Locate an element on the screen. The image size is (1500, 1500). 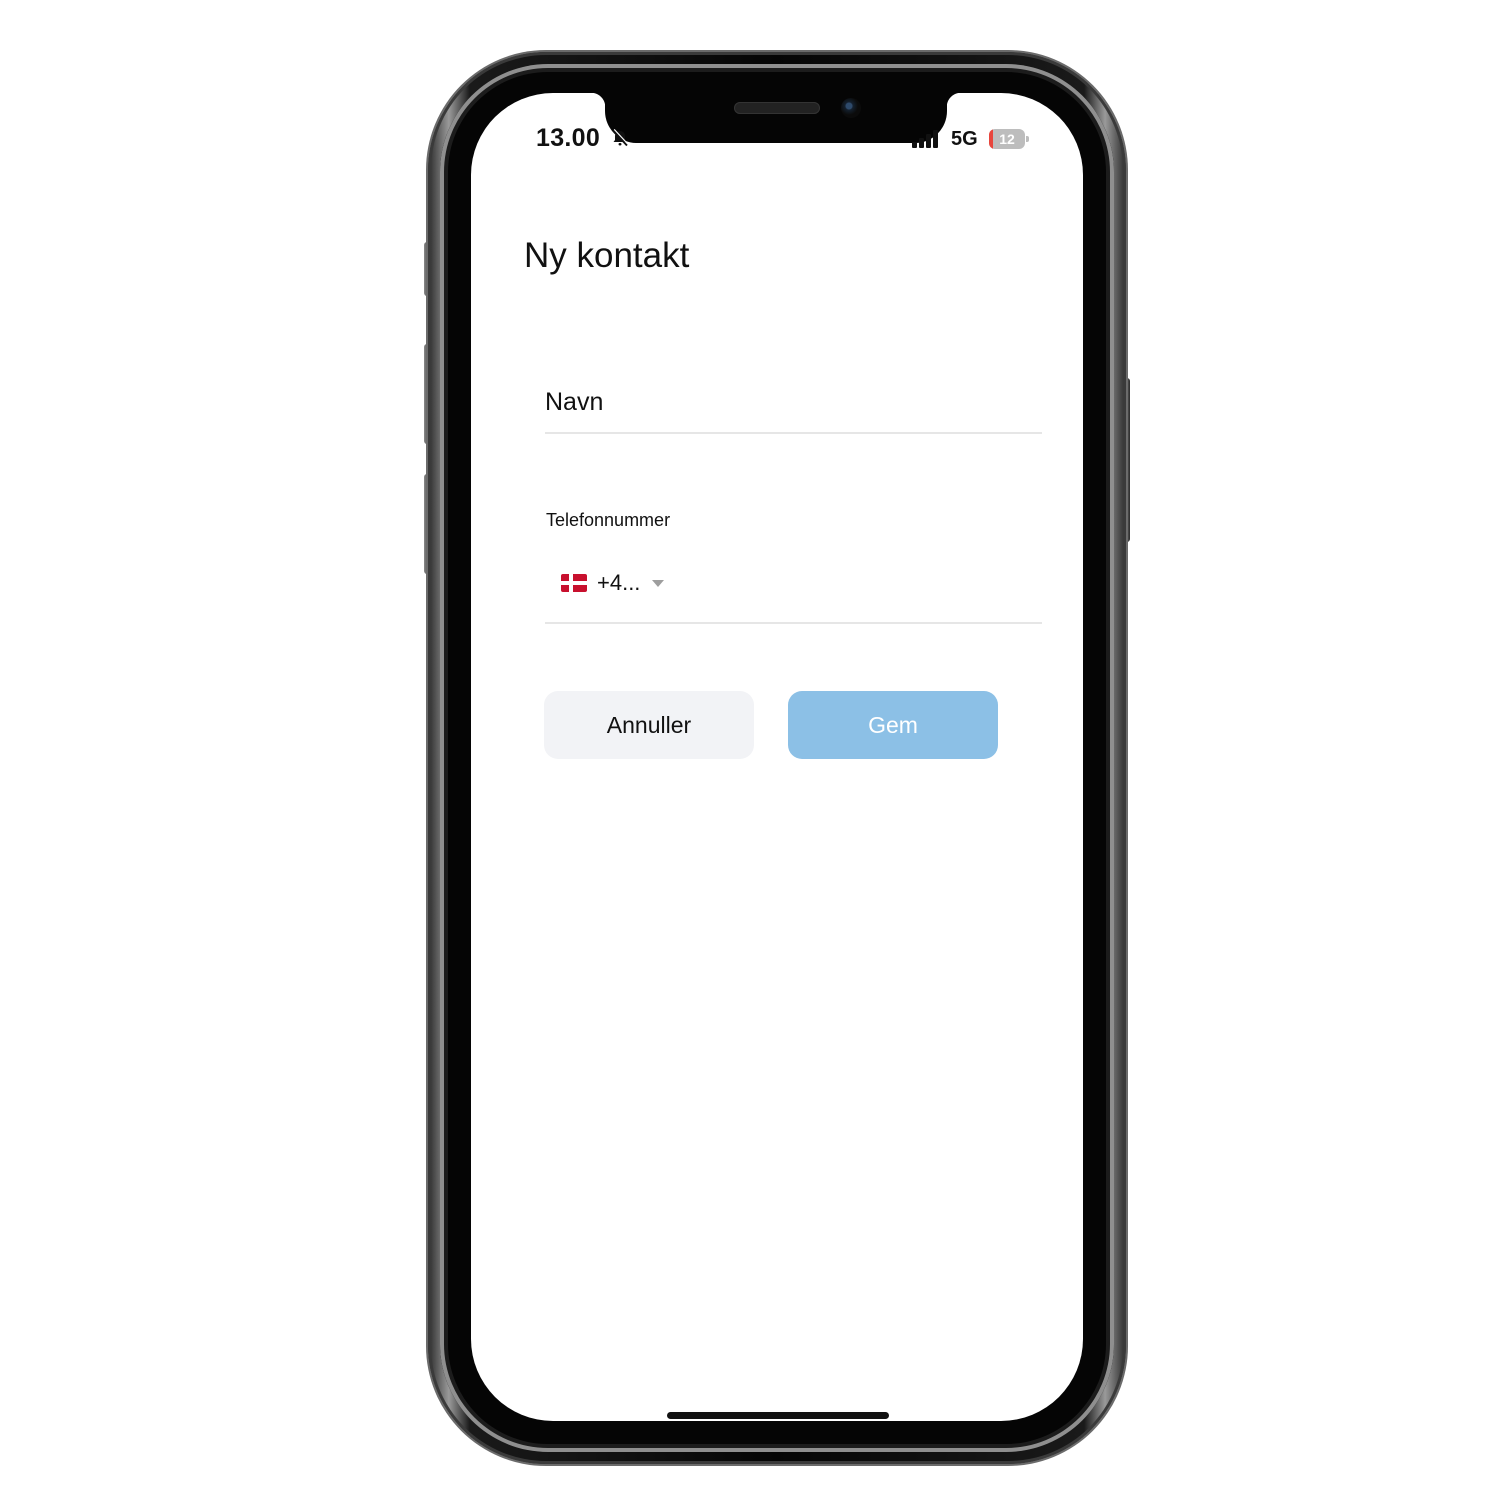
network-type: 5G is located at coordinates (964, 139).